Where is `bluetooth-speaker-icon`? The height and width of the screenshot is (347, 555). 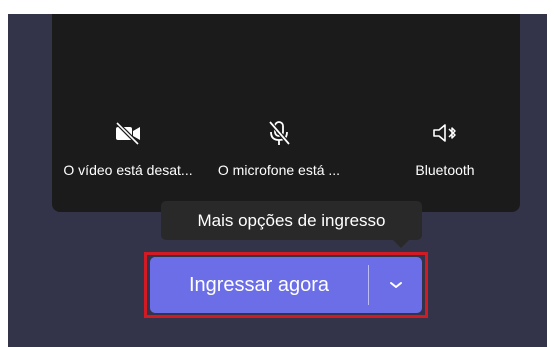
bluetooth-speaker-icon is located at coordinates (444, 133).